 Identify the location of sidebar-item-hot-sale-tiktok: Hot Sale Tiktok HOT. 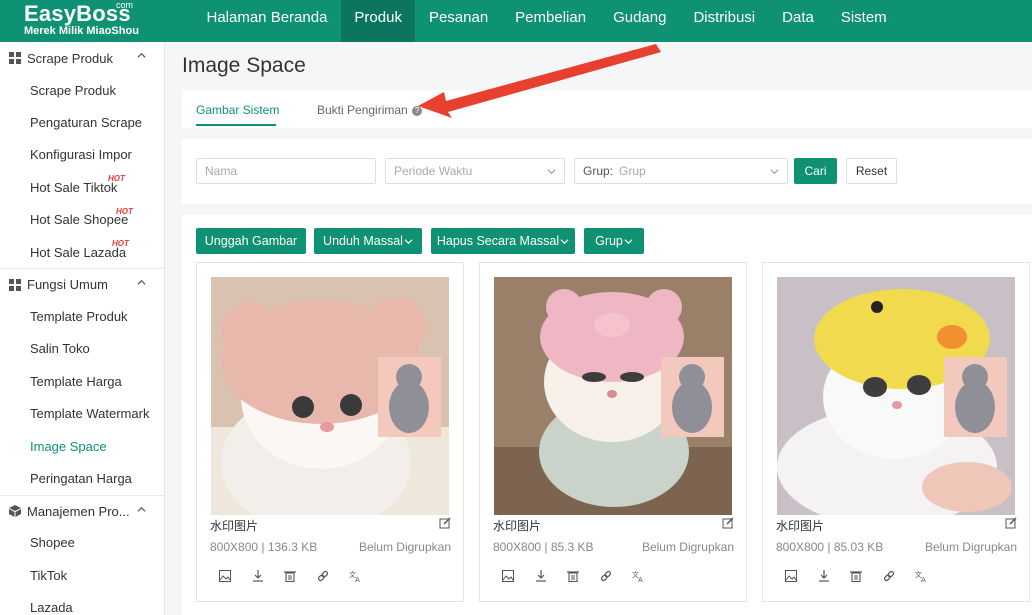
(82, 187).